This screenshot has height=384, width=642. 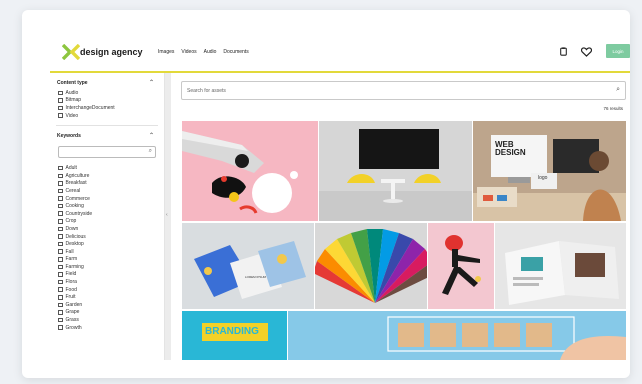 I want to click on keyword-option-label: Desktop, so click(x=74, y=244).